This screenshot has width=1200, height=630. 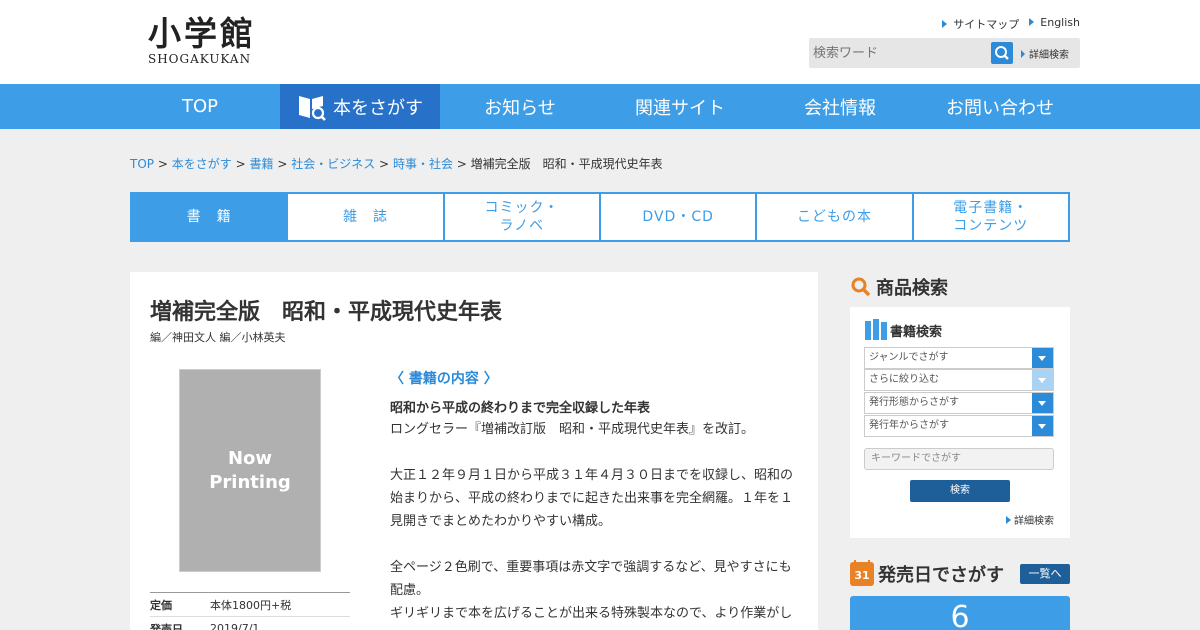 I want to click on nav-find-books: 本をさがす, so click(x=360, y=106).